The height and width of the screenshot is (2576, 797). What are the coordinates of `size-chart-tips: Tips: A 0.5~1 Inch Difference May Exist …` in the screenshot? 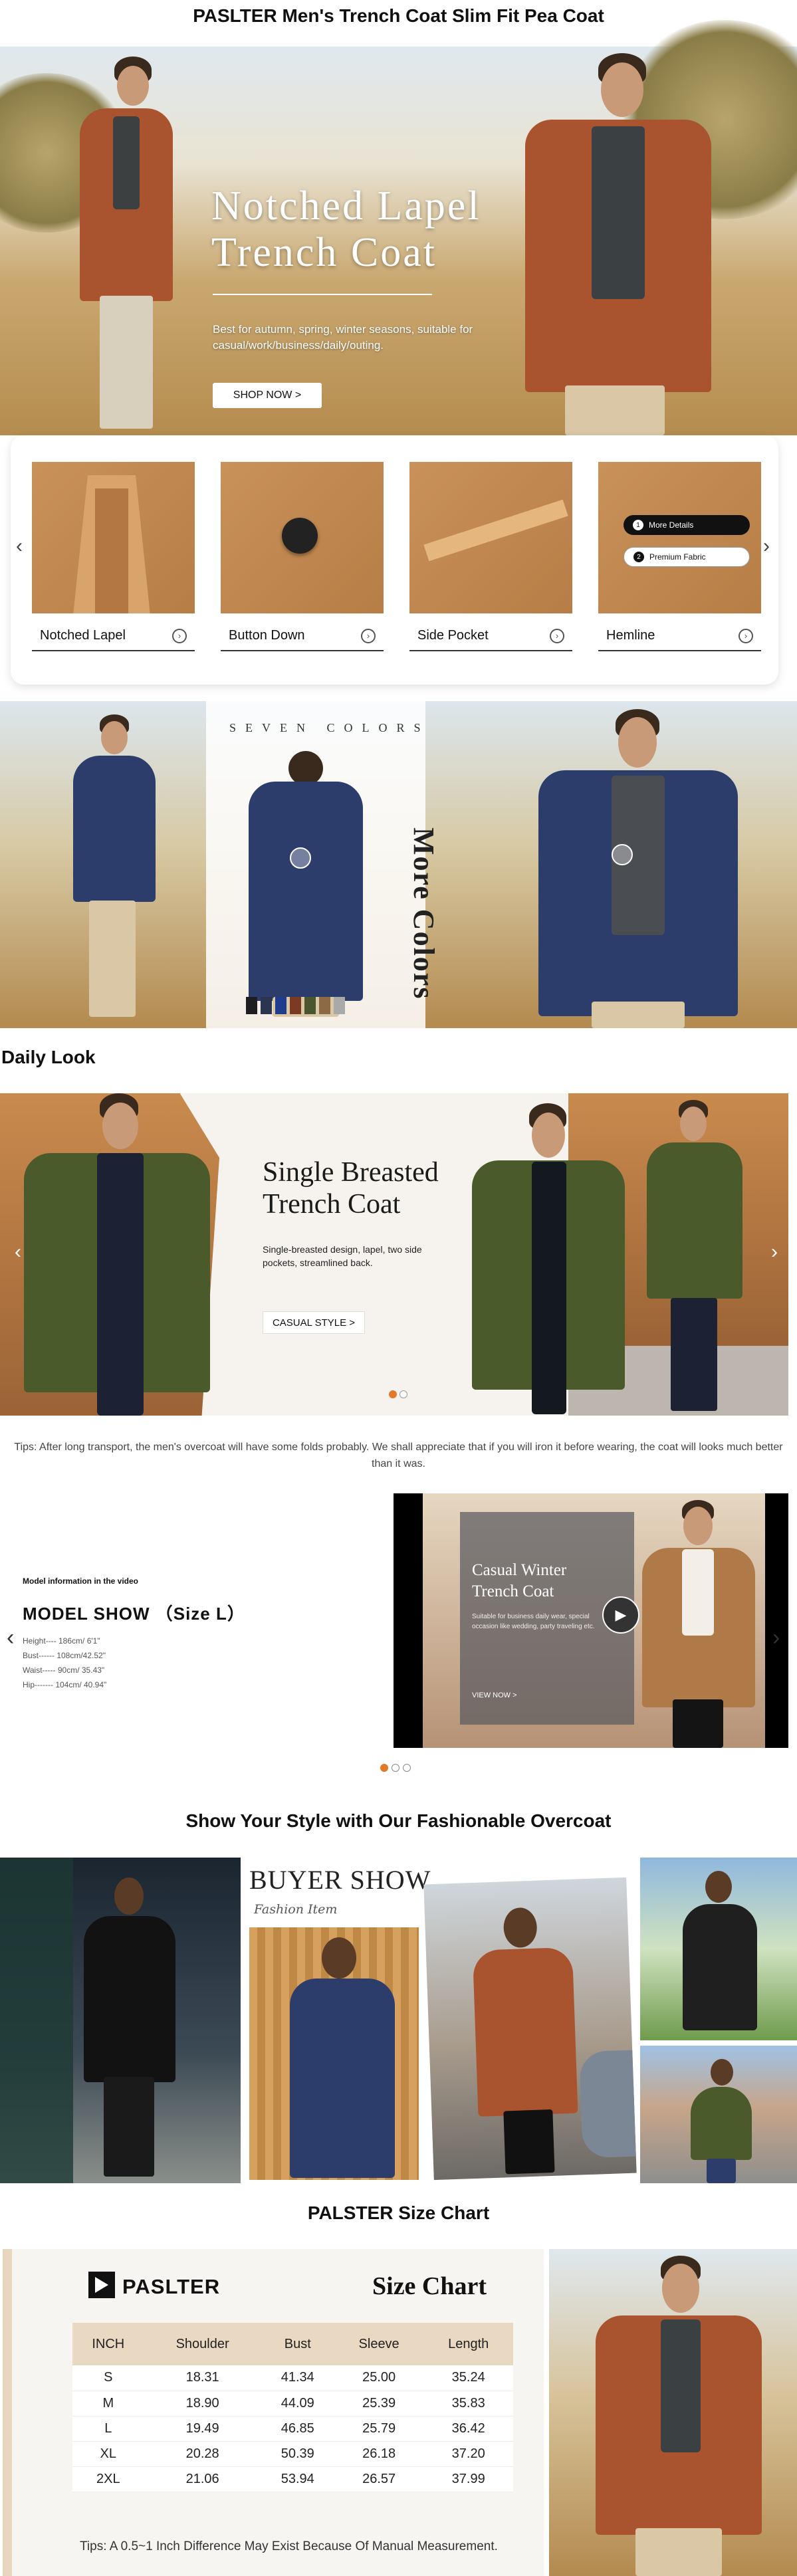 It's located at (289, 2546).